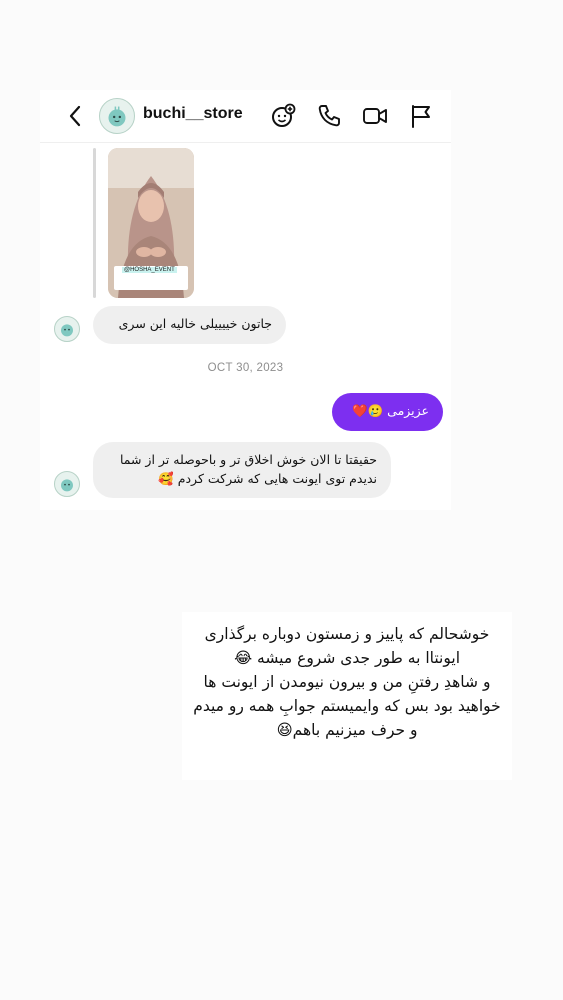 This screenshot has width=563, height=1000. Describe the element at coordinates (94, 223) in the screenshot. I see `shared-post-indicator` at that location.